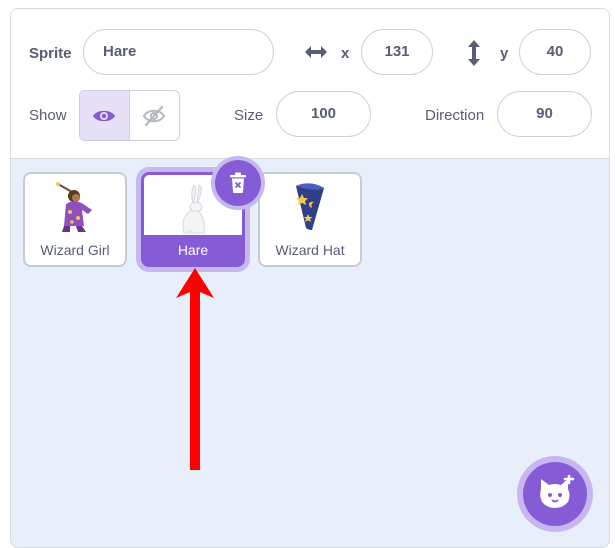 This screenshot has width=615, height=548. Describe the element at coordinates (48, 115) in the screenshot. I see `show-label: Show` at that location.